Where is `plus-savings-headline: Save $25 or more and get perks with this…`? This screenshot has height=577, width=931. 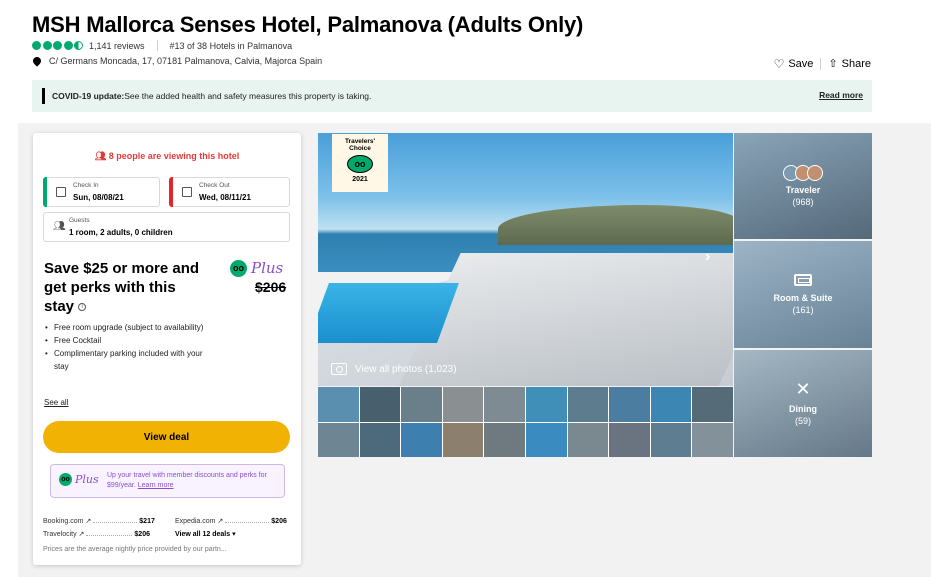 plus-savings-headline: Save $25 or more and get perks with this… is located at coordinates (124, 287).